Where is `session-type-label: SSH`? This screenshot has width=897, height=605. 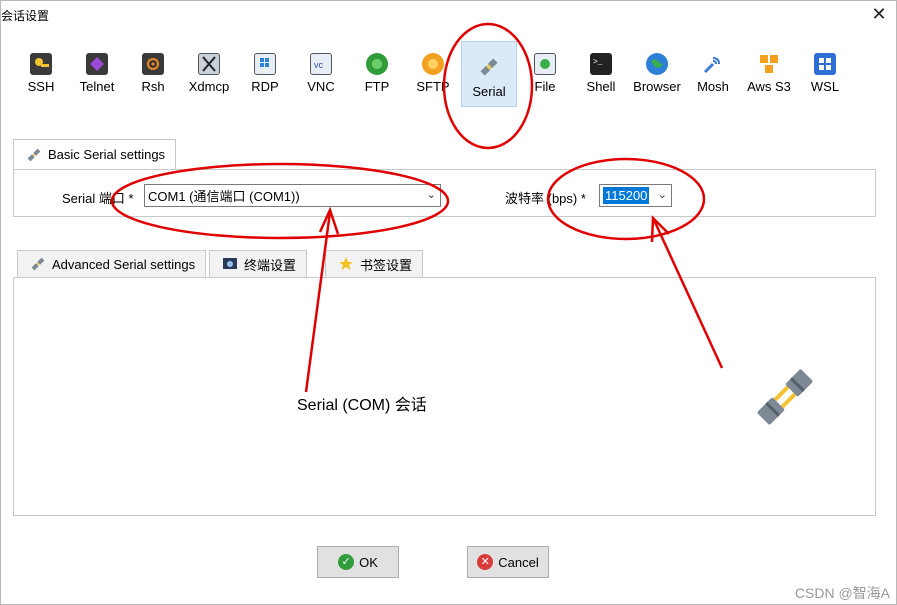 session-type-label: SSH is located at coordinates (41, 86).